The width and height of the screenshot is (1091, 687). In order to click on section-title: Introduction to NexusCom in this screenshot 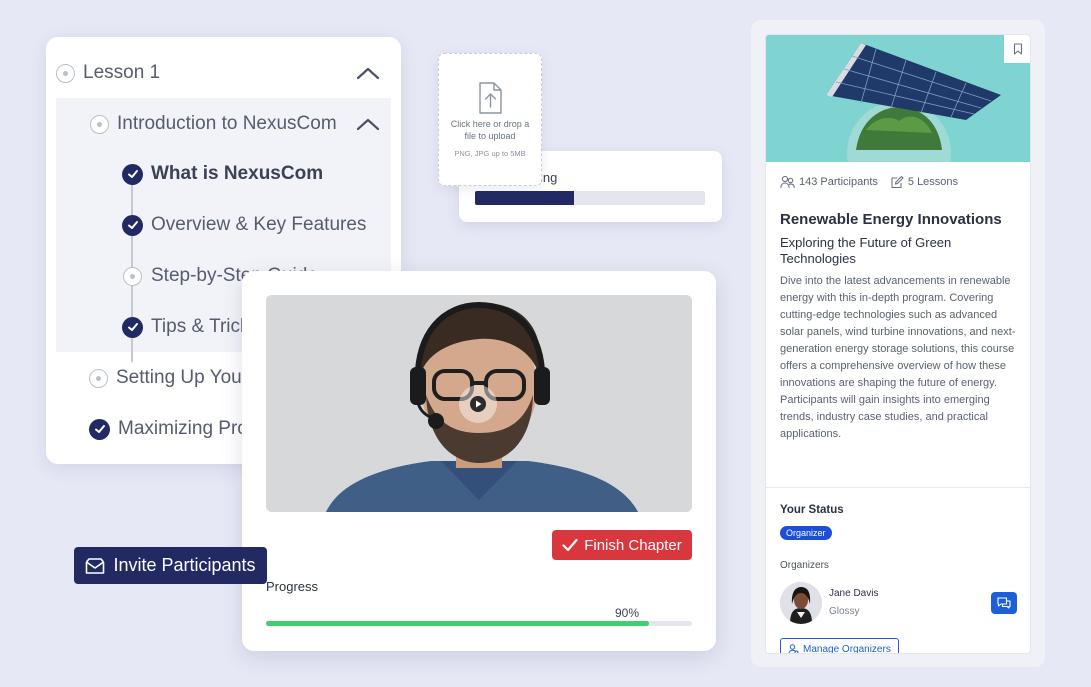, I will do `click(227, 123)`.